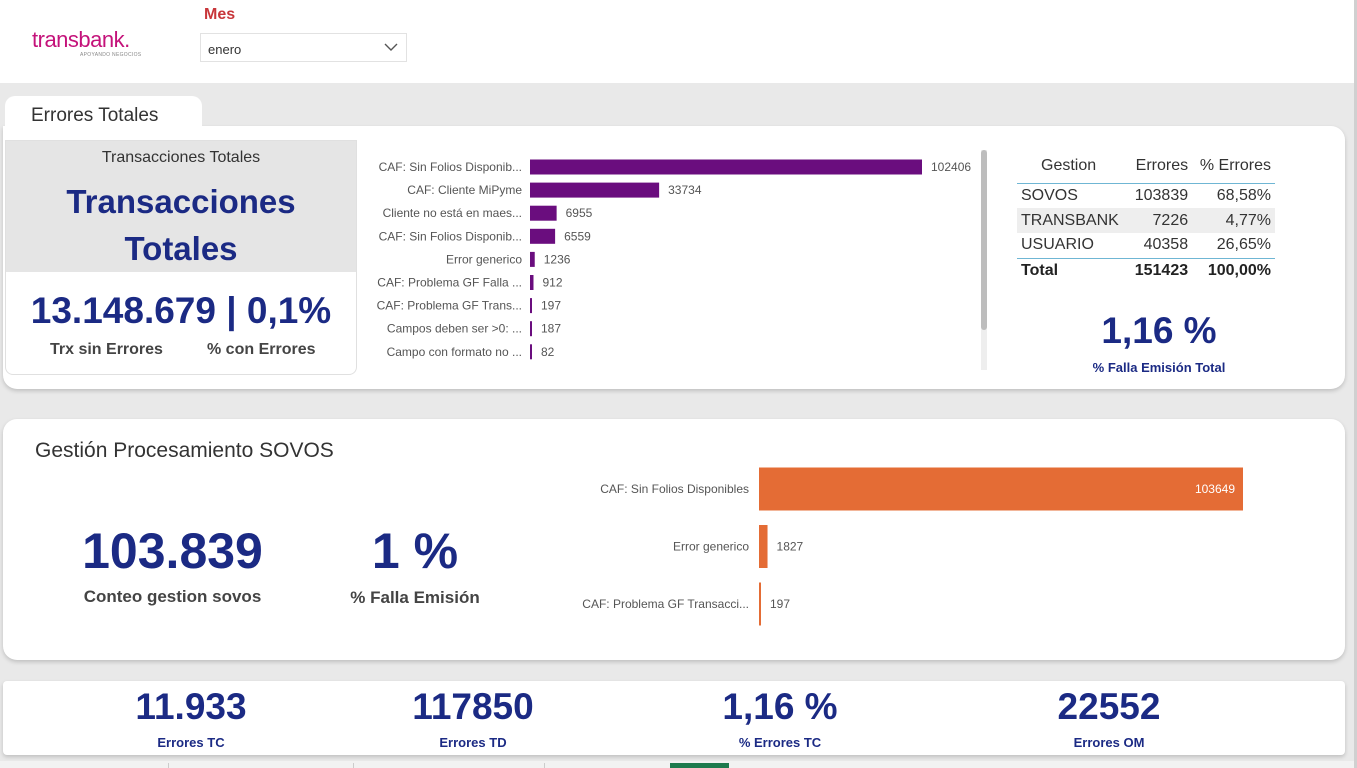 This screenshot has width=1357, height=768. What do you see at coordinates (674, 489) in the screenshot?
I see `bar-category-label: CAF: Sin Folios Disponibles` at bounding box center [674, 489].